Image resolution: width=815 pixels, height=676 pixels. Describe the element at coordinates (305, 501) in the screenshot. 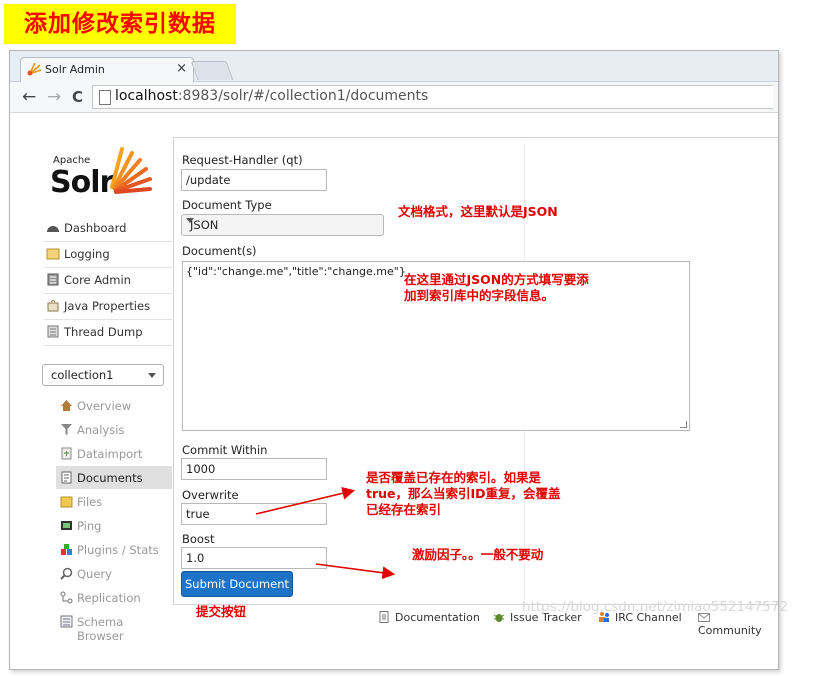

I see `overwrite-arrow` at that location.